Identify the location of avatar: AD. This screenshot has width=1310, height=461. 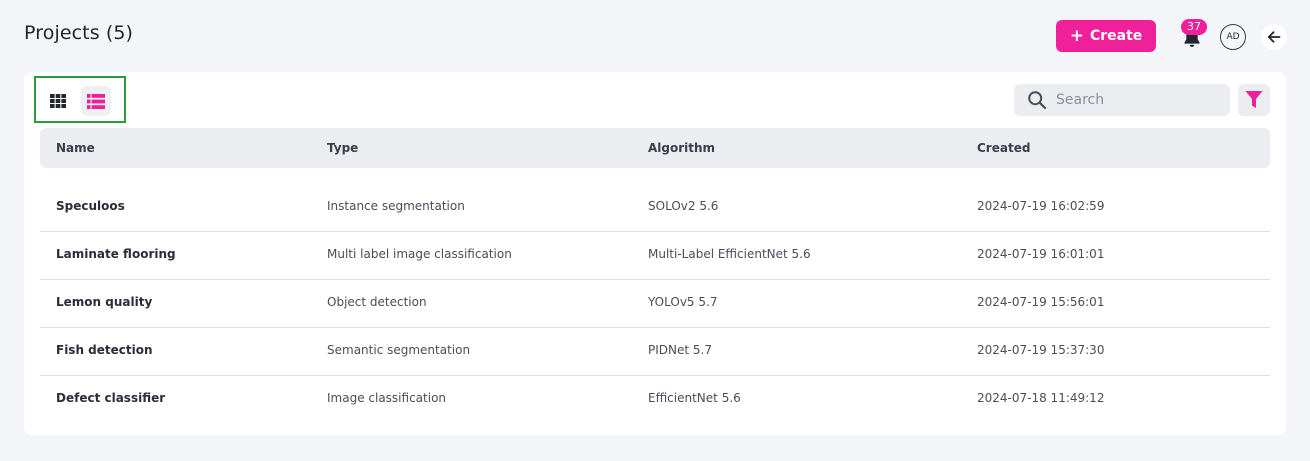
(1233, 37).